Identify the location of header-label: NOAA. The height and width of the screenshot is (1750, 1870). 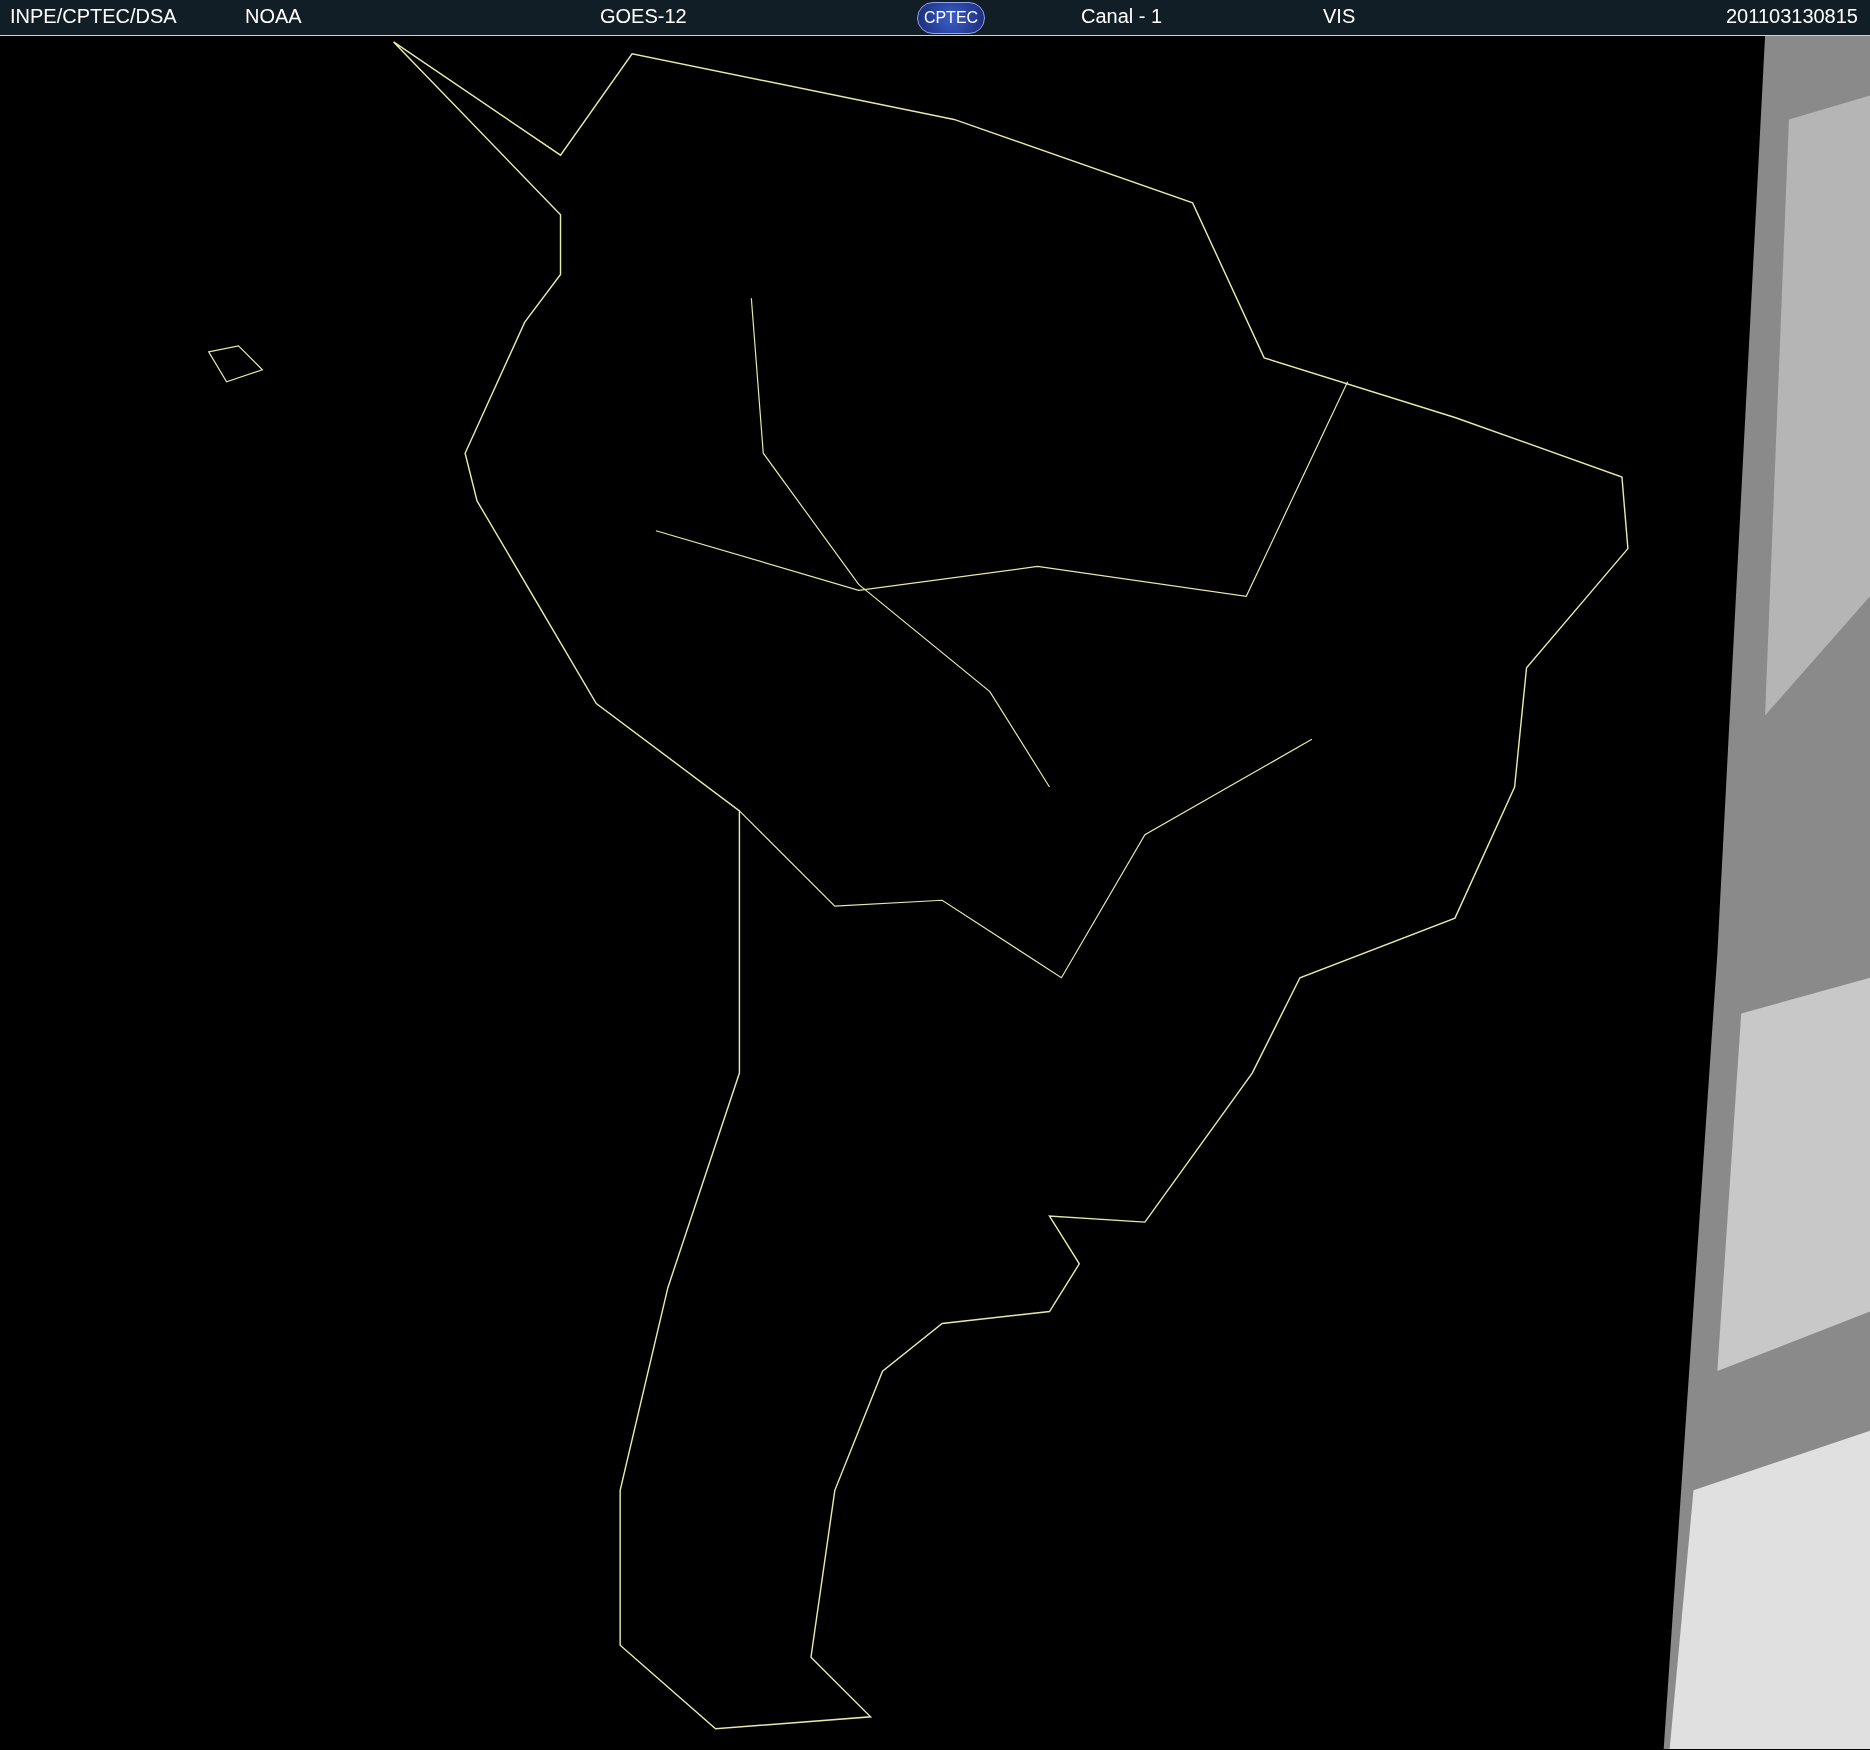
(273, 15).